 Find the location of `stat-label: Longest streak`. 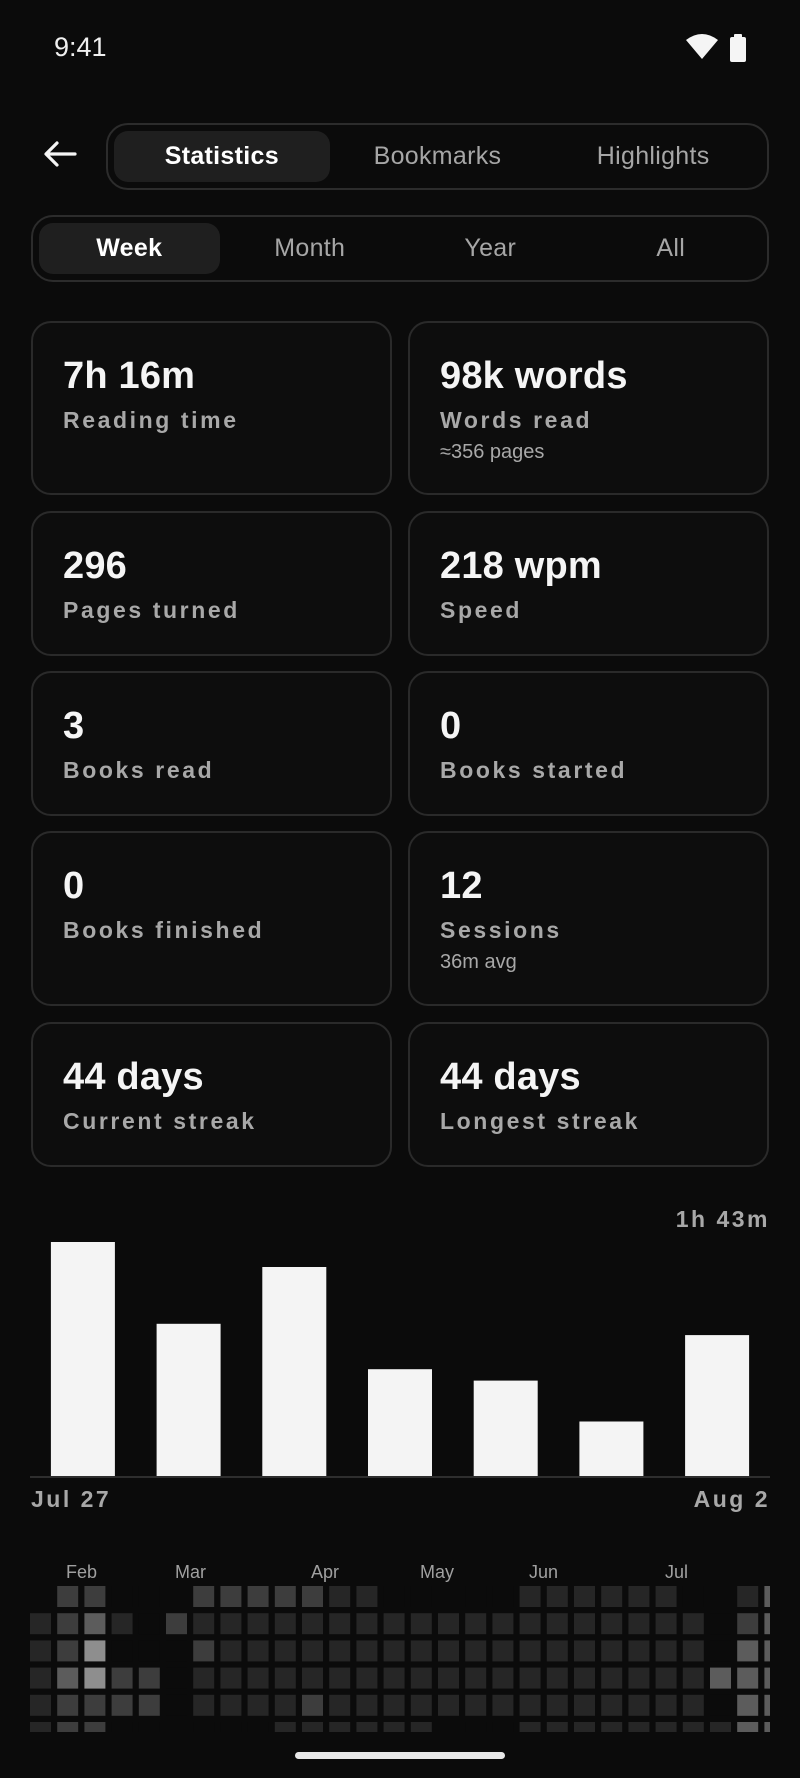

stat-label: Longest streak is located at coordinates (540, 1121).